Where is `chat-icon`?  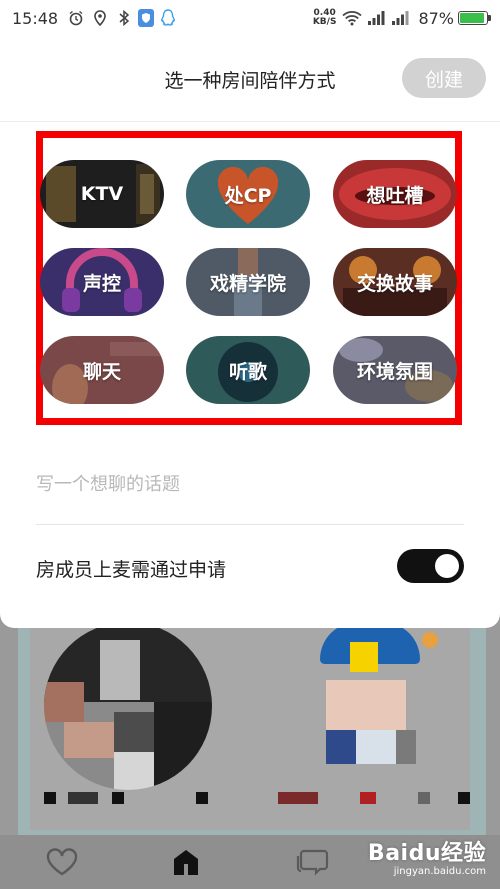
chat-icon is located at coordinates (312, 862).